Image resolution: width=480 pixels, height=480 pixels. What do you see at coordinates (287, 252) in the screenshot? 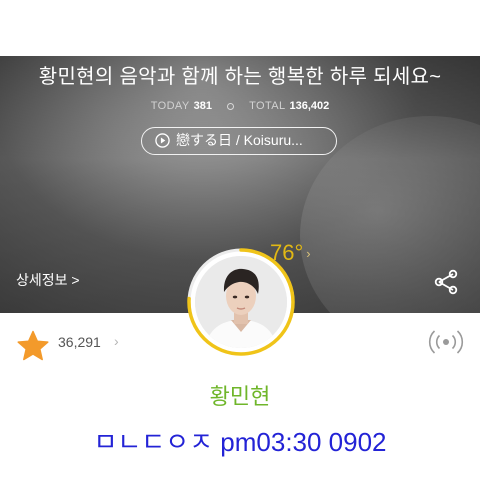
I see `temperature-value: 76°` at bounding box center [287, 252].